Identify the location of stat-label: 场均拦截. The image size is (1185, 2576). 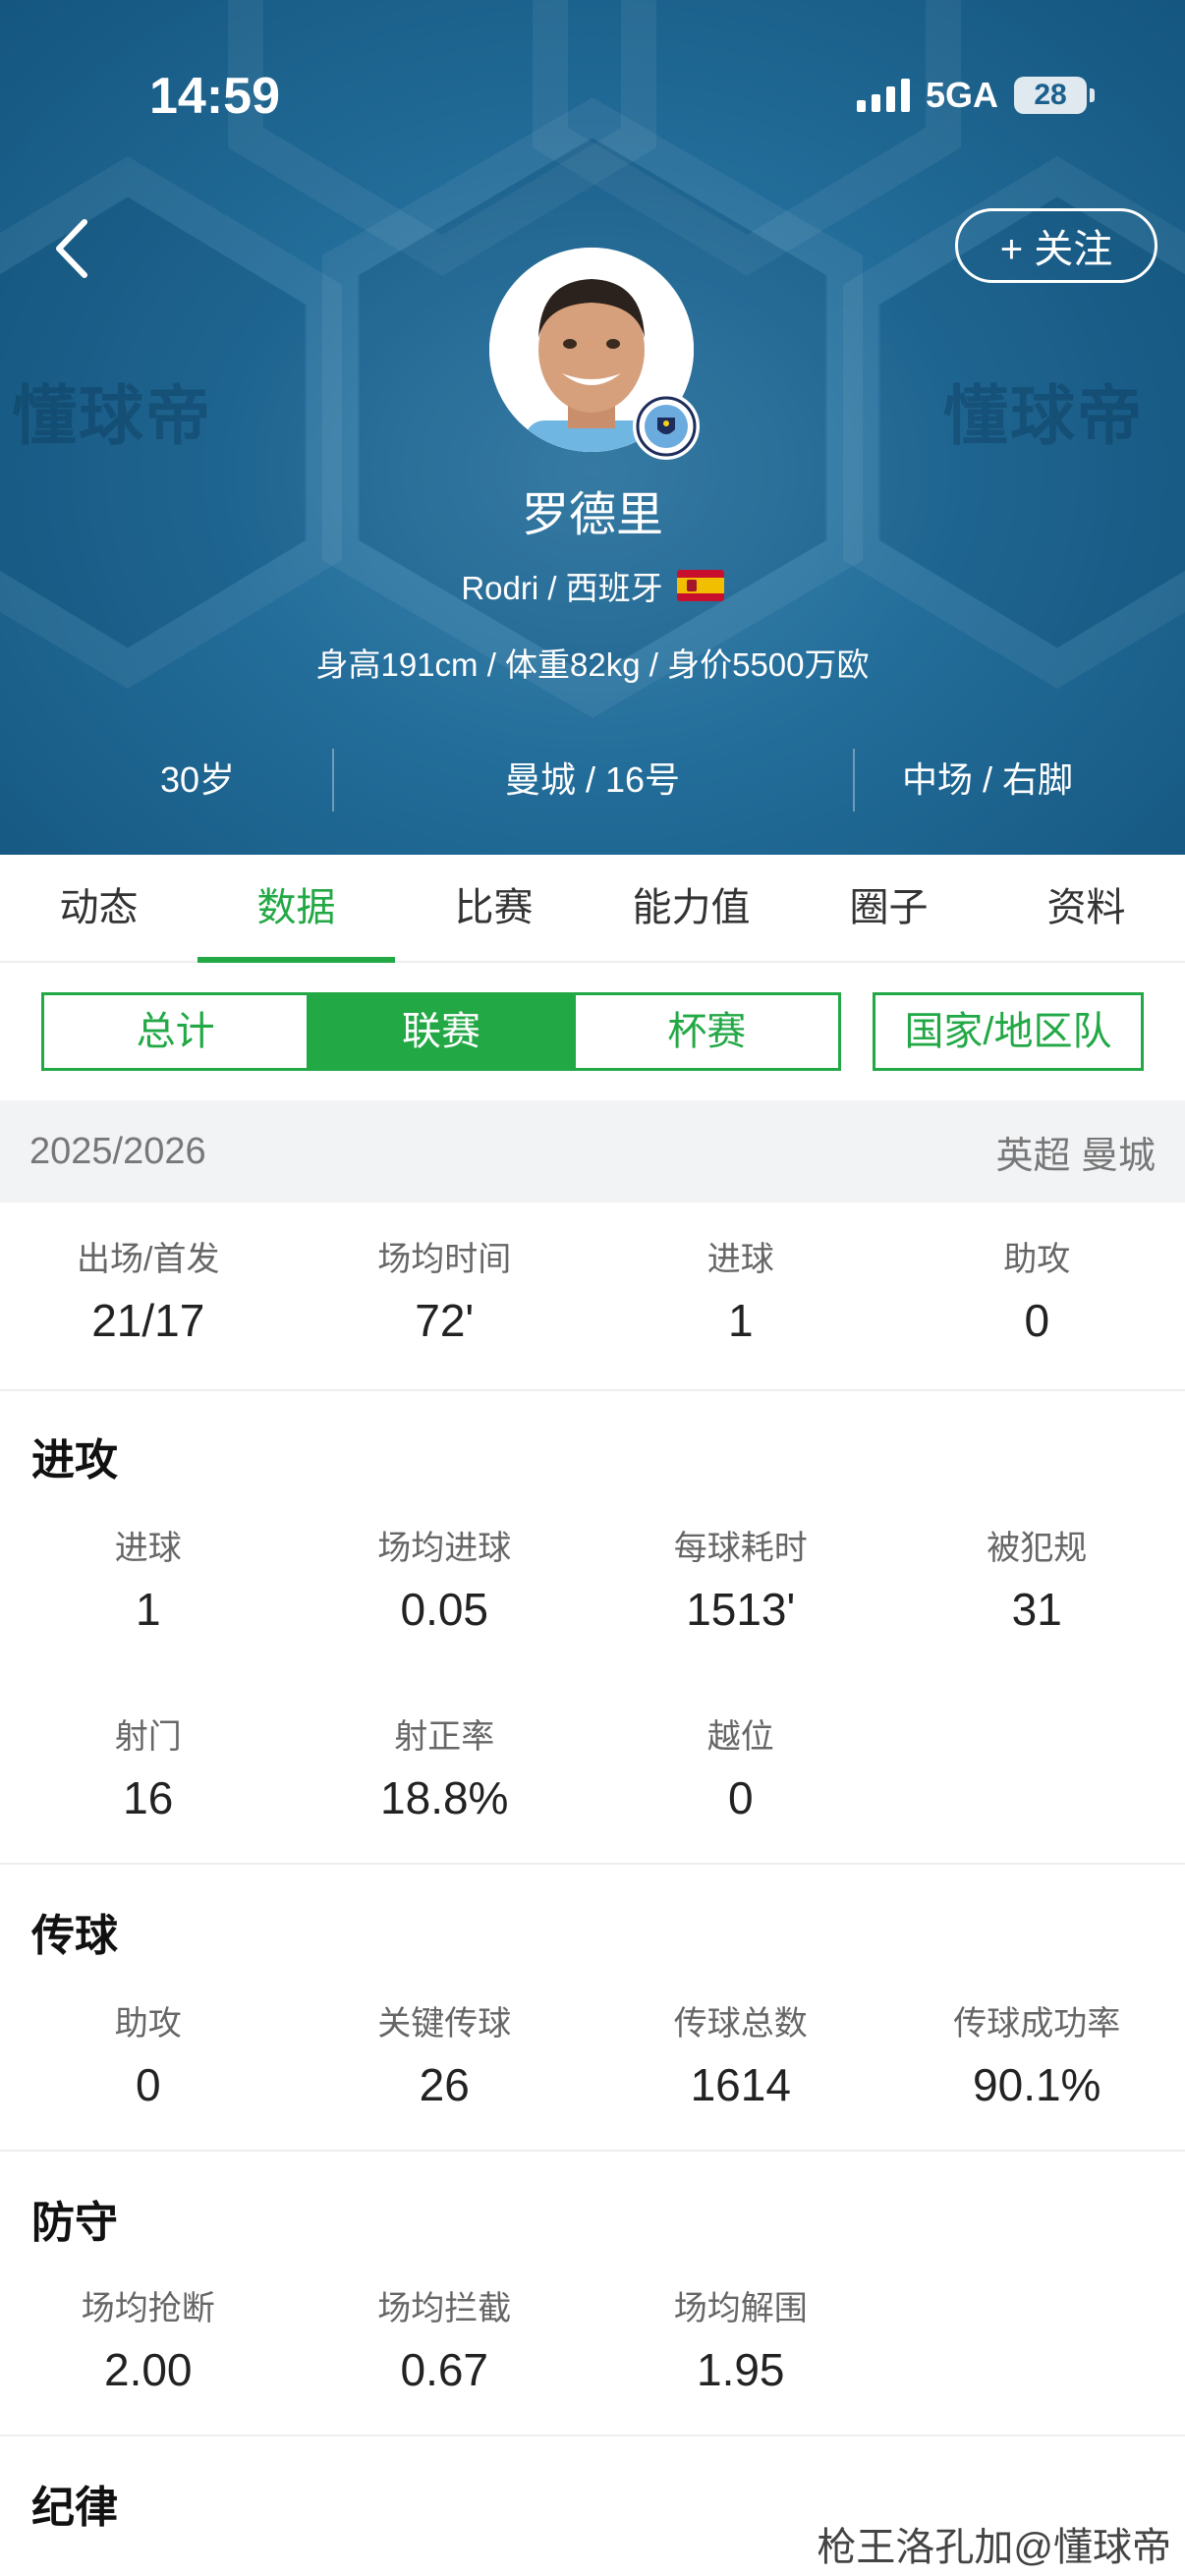
(445, 2308).